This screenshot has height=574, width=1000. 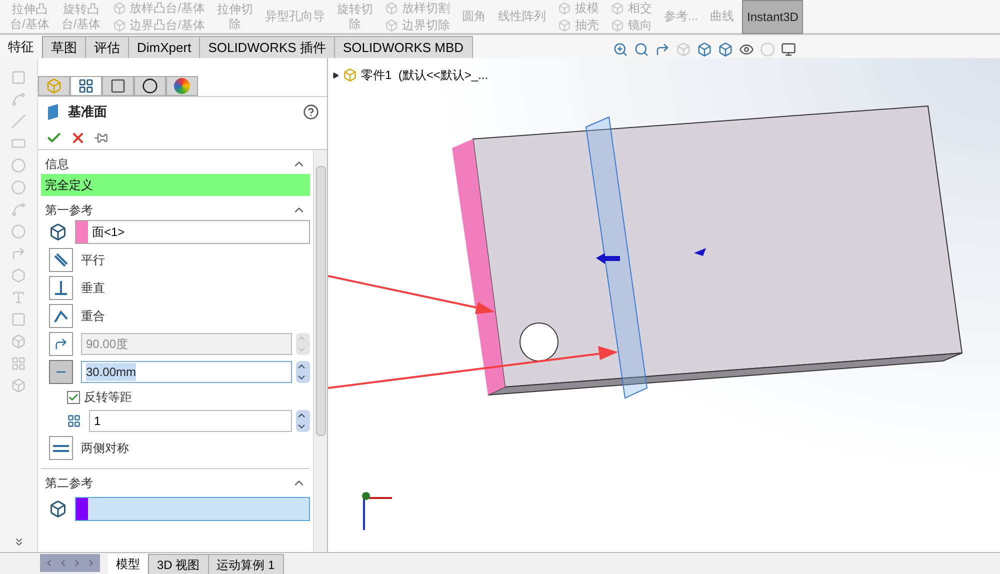 I want to click on parallel-icon, so click(x=61, y=260).